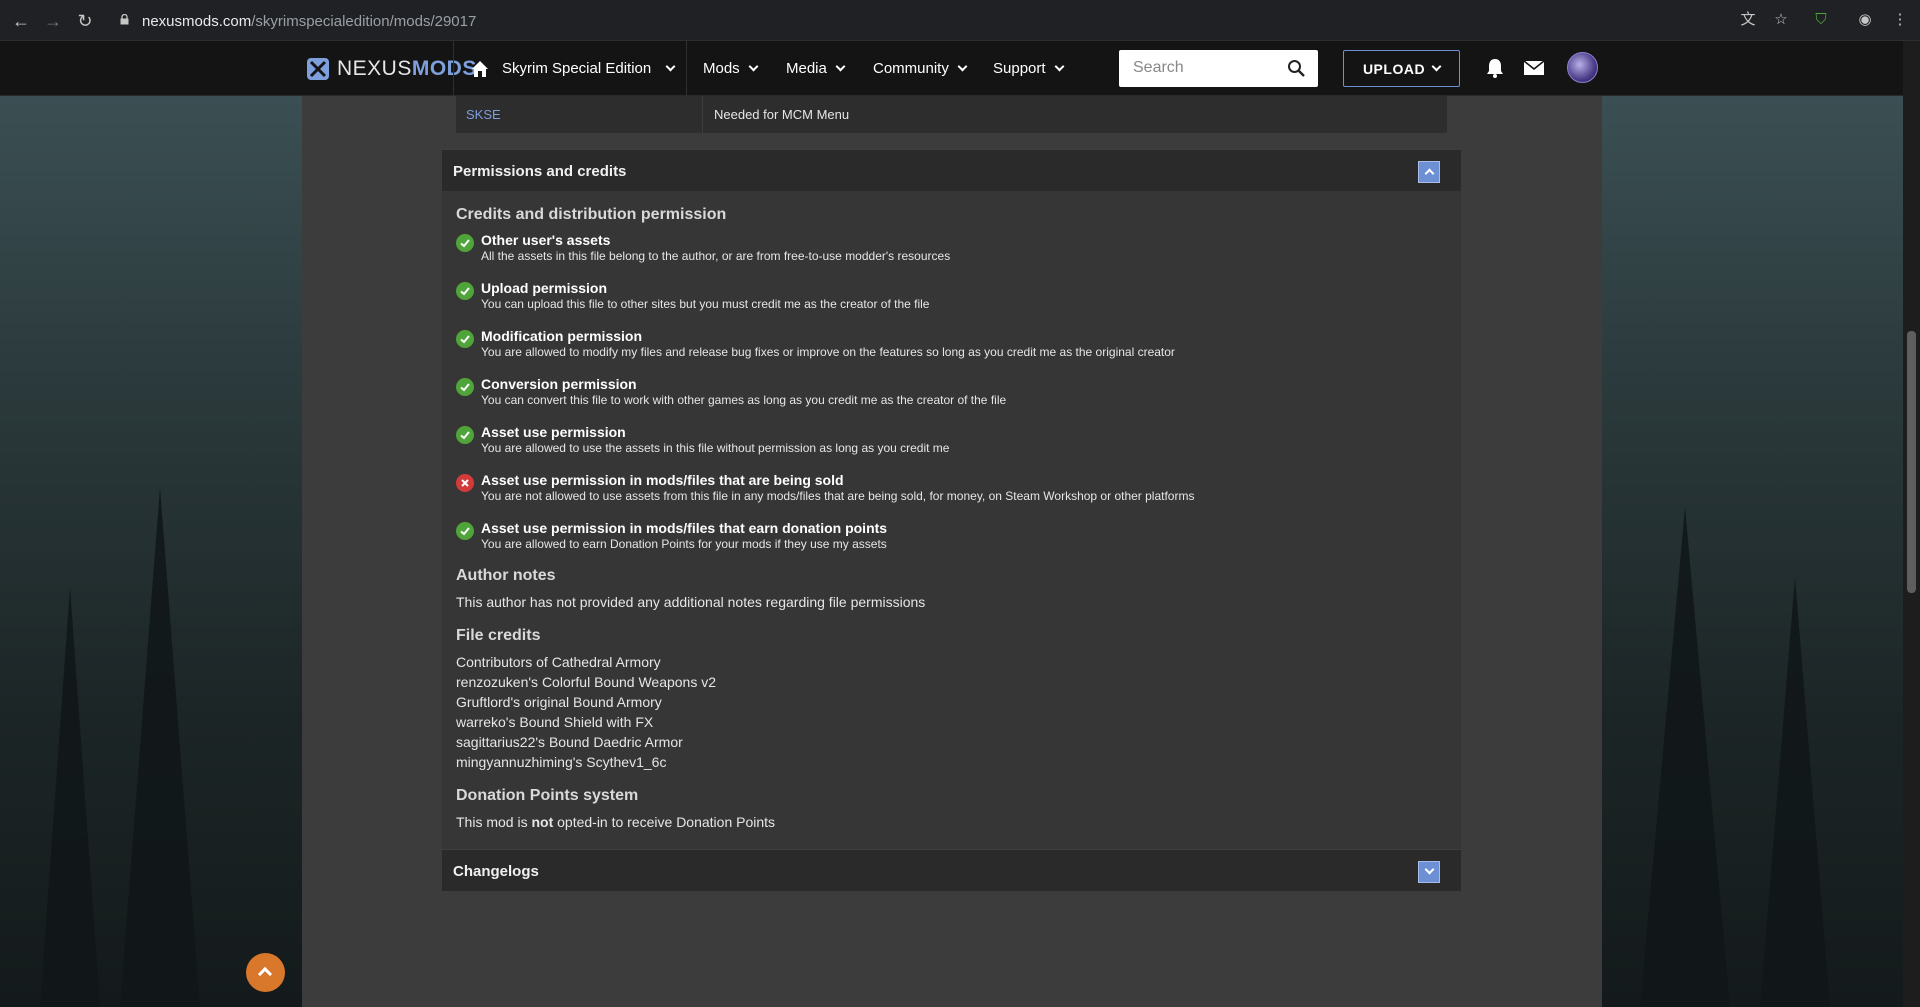 The height and width of the screenshot is (1007, 1920). I want to click on permission-title: Upload permission, so click(544, 288).